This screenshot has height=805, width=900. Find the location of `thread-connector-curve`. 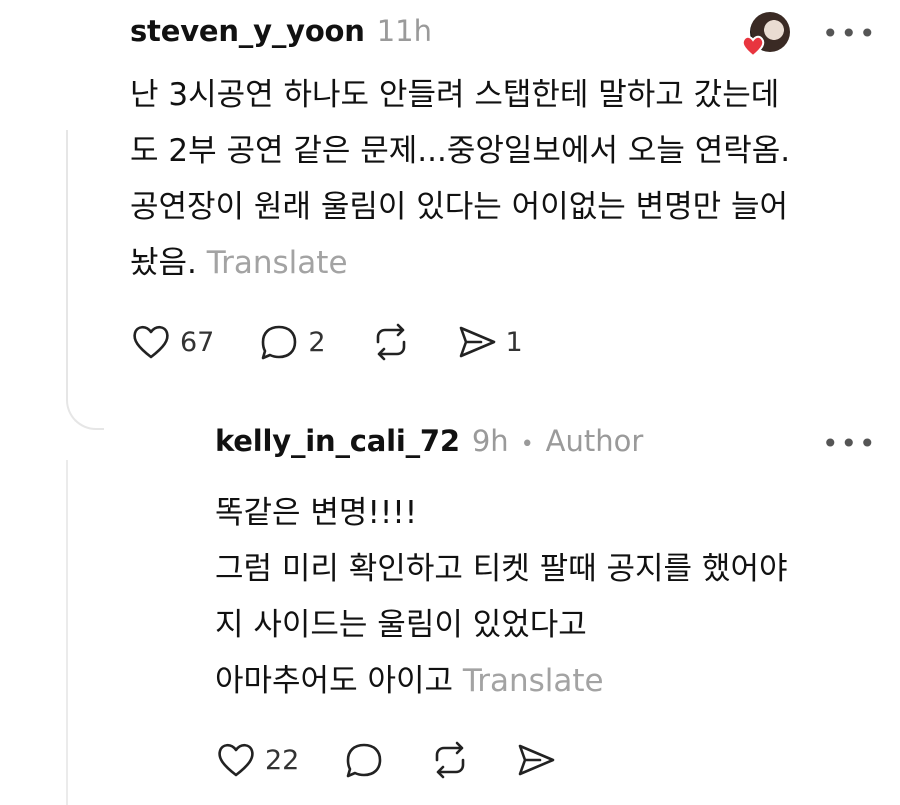

thread-connector-curve is located at coordinates (85, 400).